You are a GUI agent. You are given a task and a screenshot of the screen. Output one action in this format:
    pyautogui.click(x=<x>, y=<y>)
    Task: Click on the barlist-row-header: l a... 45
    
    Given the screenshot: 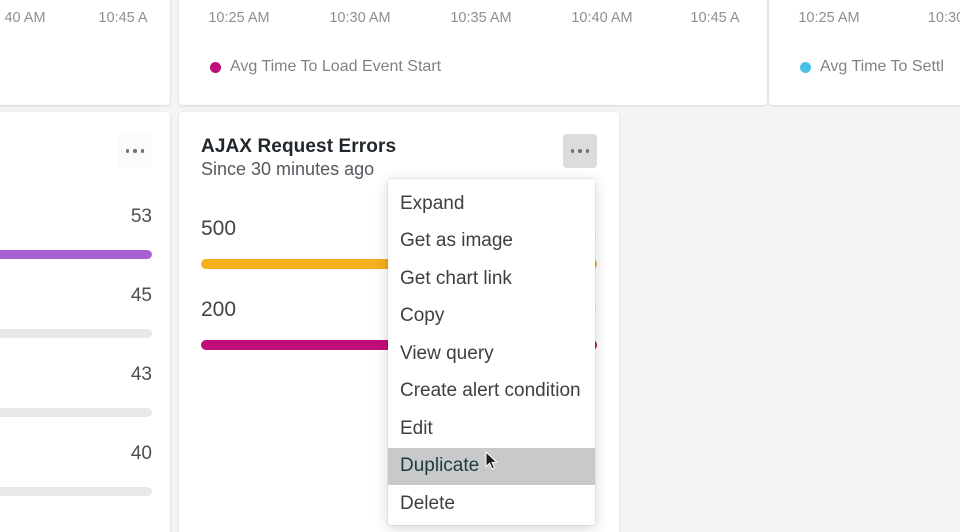 What is the action you would take?
    pyautogui.click(x=76, y=298)
    